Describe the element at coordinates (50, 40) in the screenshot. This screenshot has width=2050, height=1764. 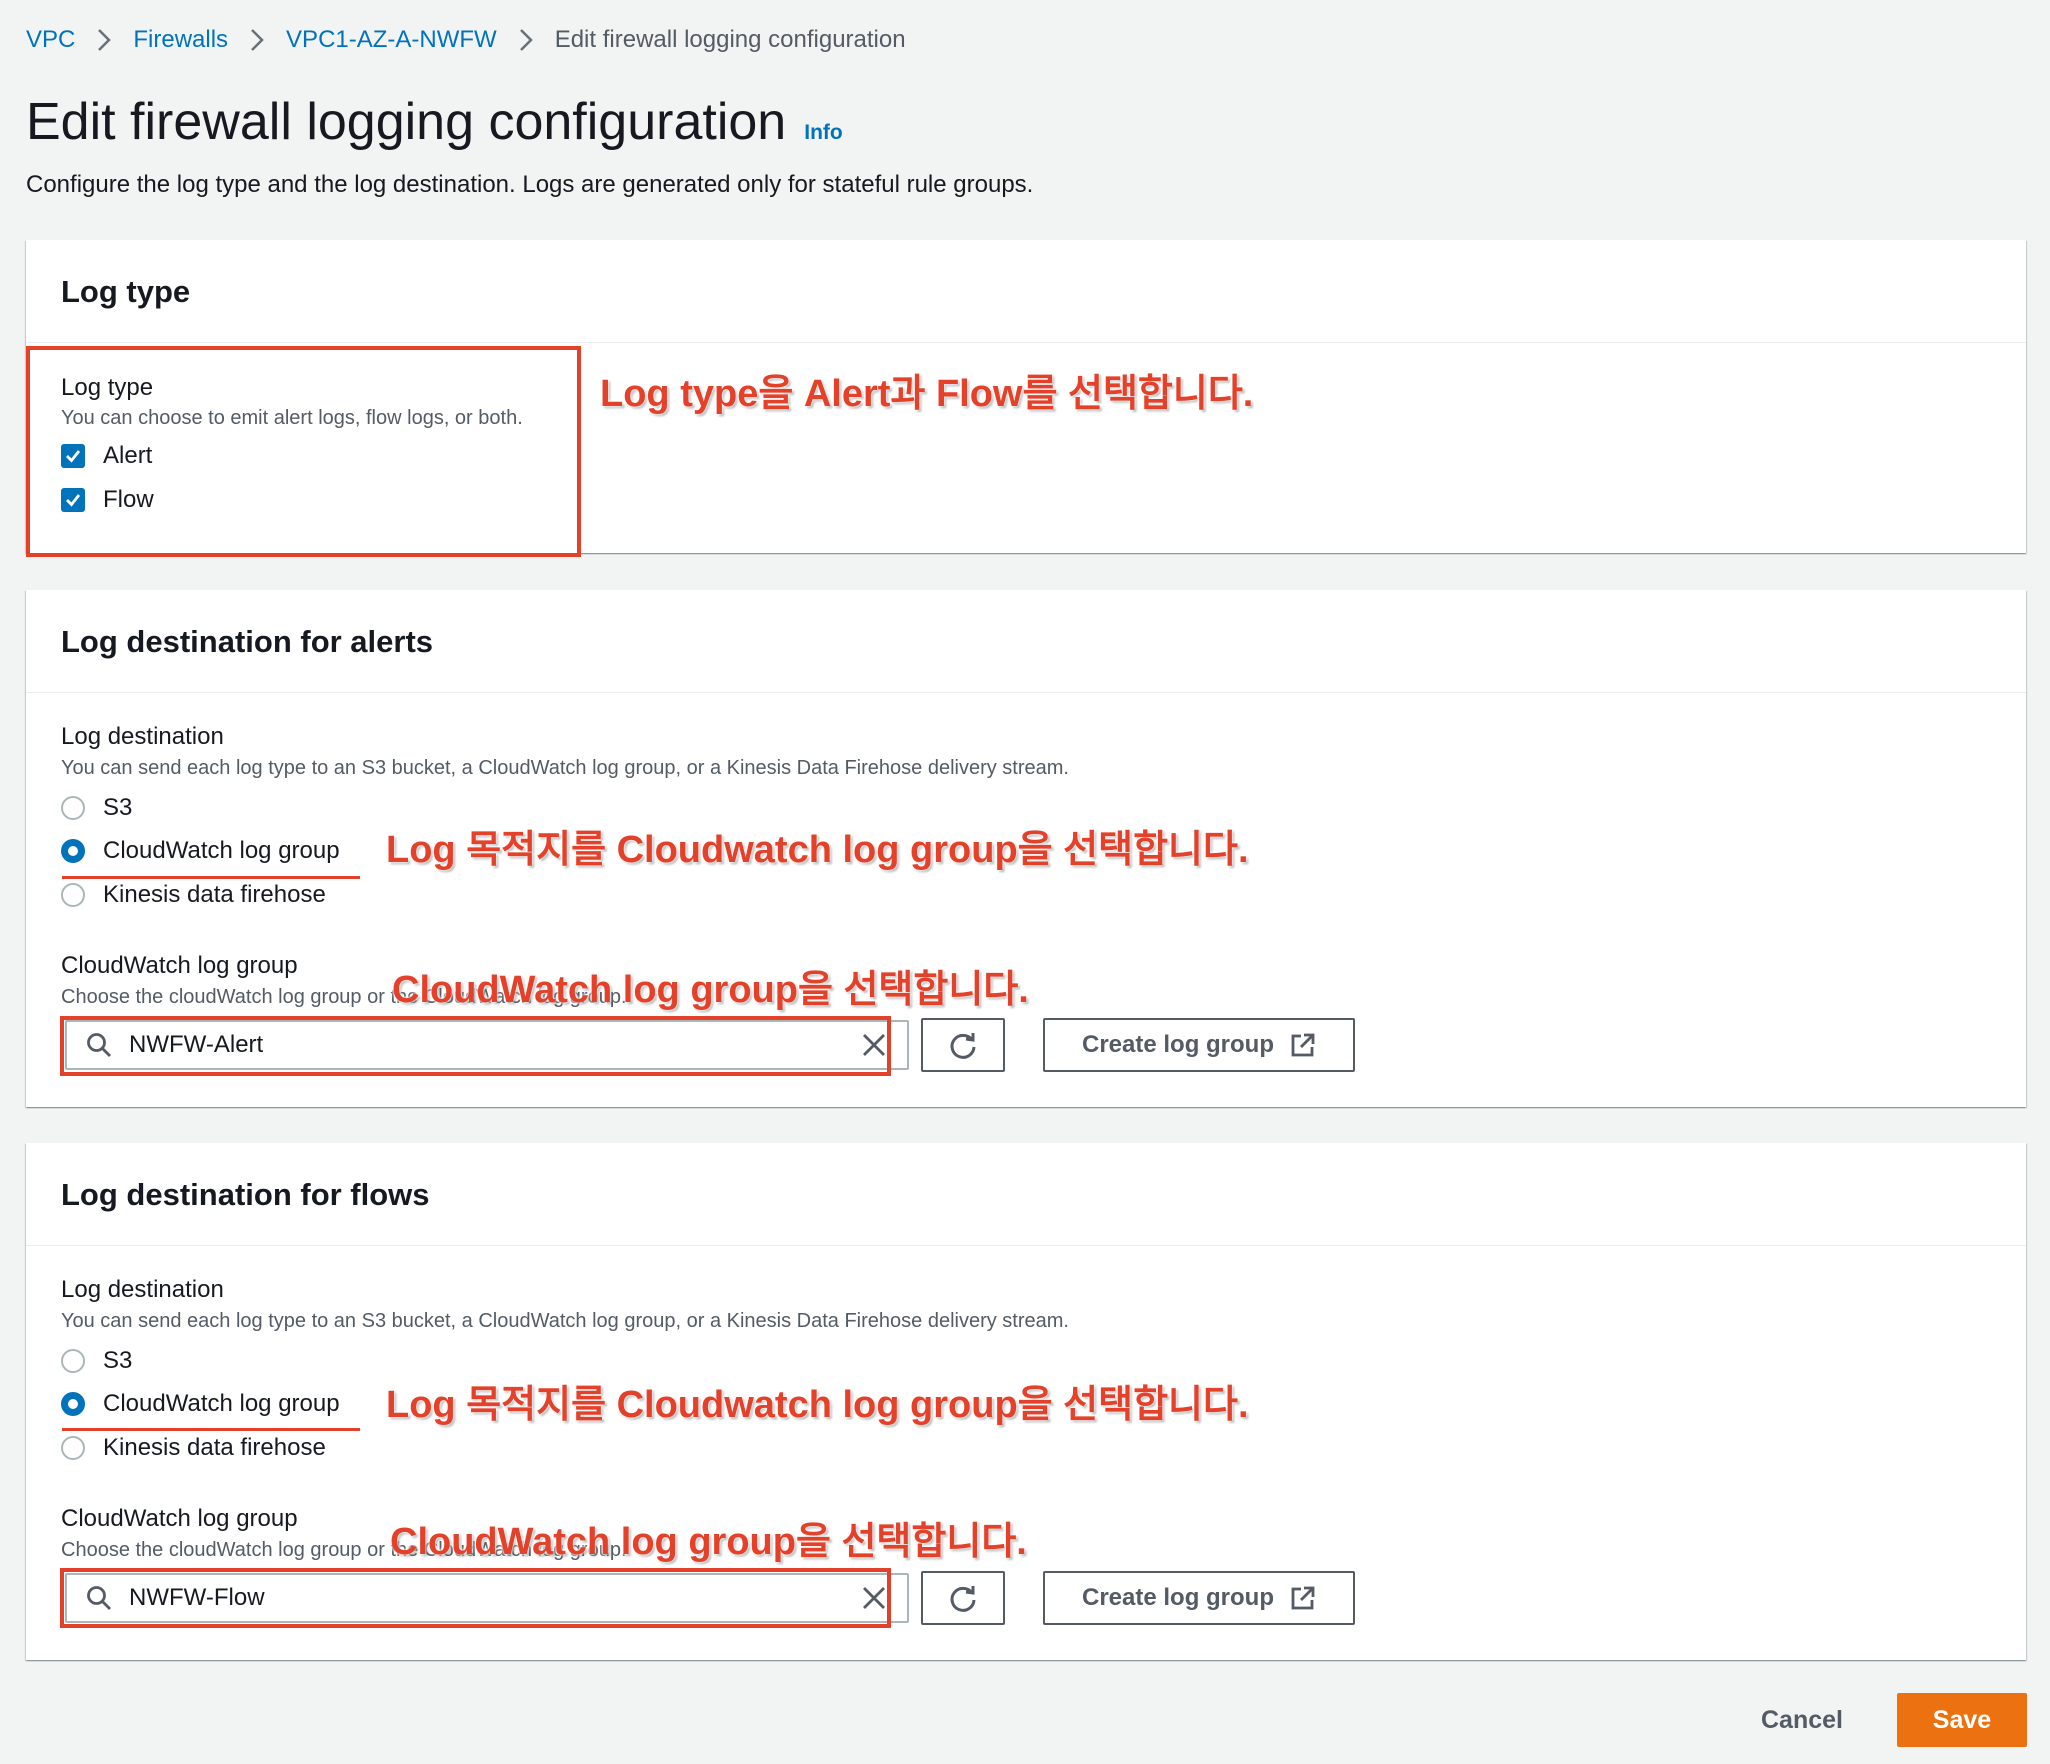
I see `breadcrumb-vpc-link: VPC` at that location.